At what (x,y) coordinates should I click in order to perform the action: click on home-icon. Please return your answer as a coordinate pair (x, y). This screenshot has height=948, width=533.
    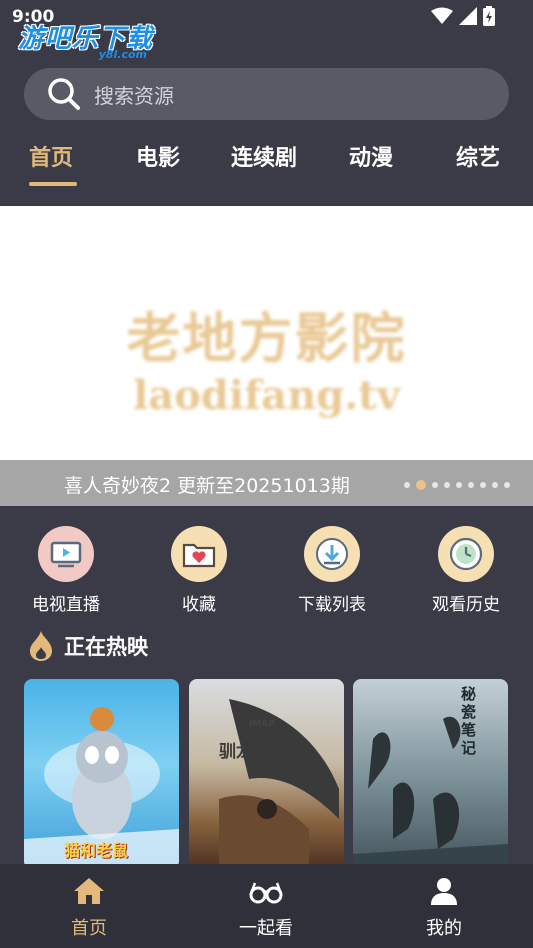
    Looking at the image, I should click on (89, 891).